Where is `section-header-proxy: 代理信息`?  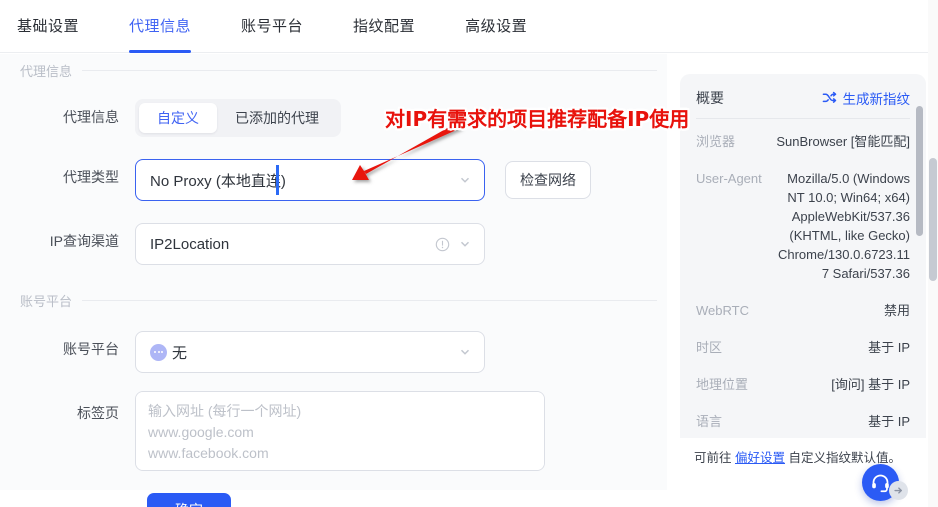
section-header-proxy: 代理信息 is located at coordinates (333, 70).